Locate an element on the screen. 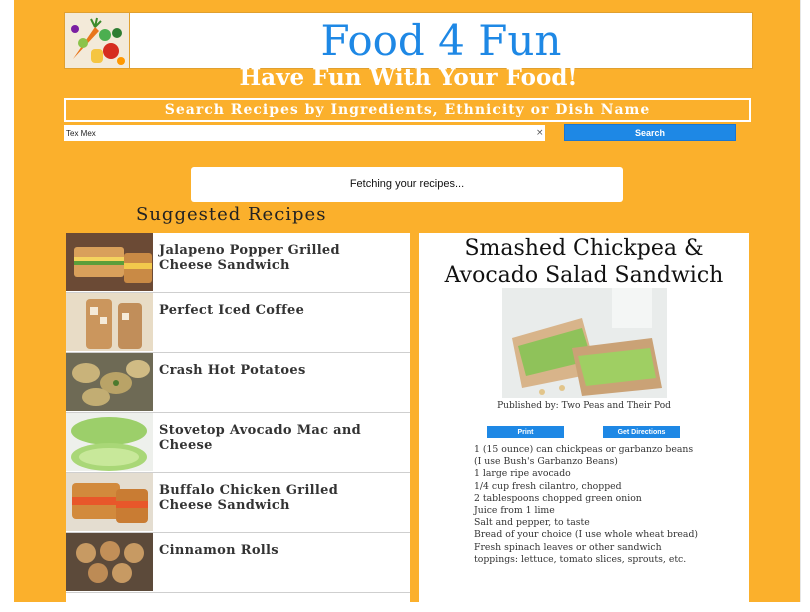 The height and width of the screenshot is (612, 810). recipe-title: Buffalo Chicken Grilled Cheese Sandwich is located at coordinates (249, 498).